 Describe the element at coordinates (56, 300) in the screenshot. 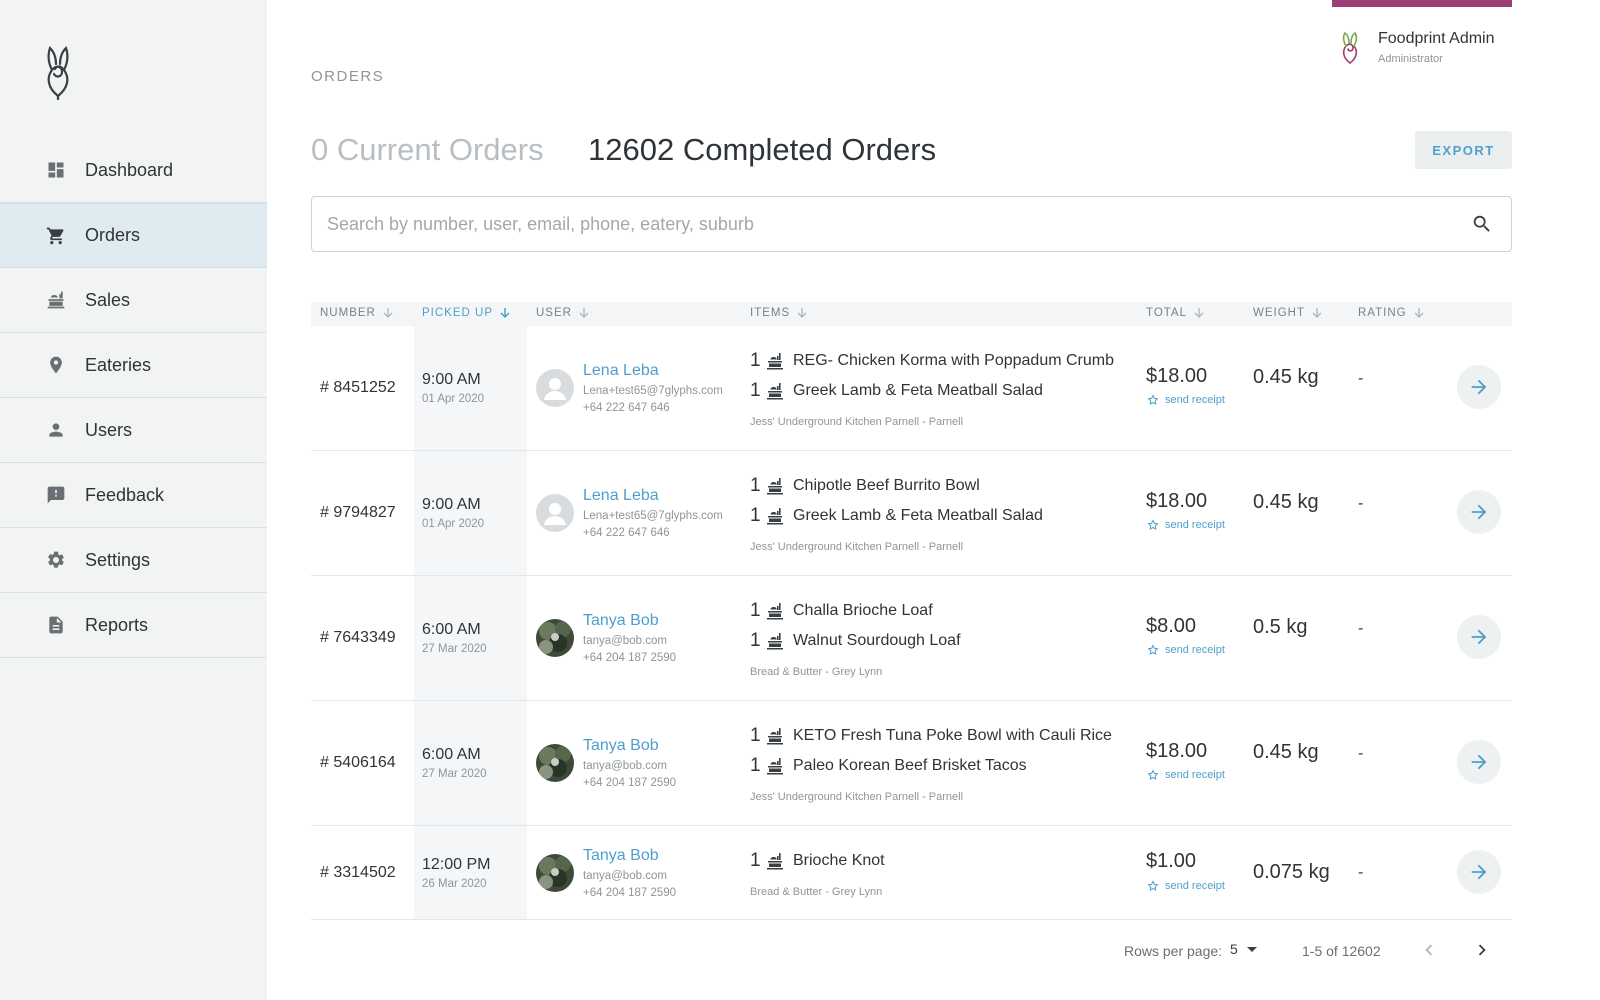

I see `sales-icon` at that location.